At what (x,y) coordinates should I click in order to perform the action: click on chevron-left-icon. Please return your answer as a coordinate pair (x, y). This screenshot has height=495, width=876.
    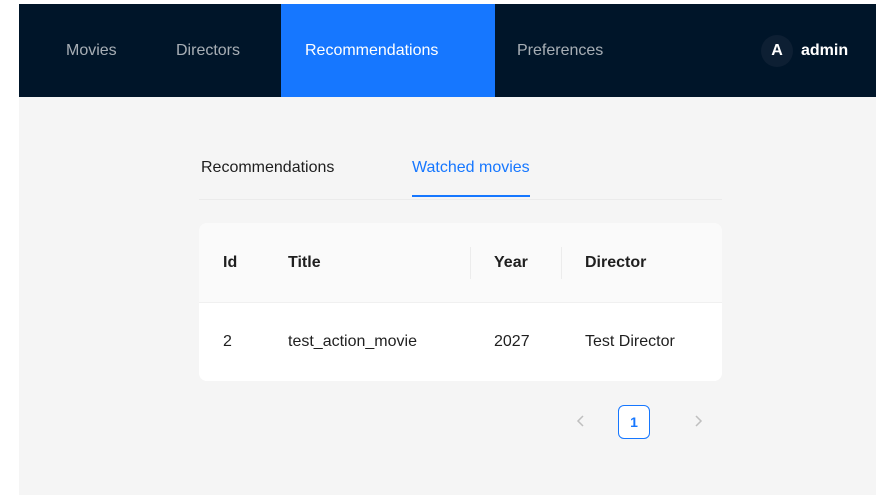
    Looking at the image, I should click on (580, 421).